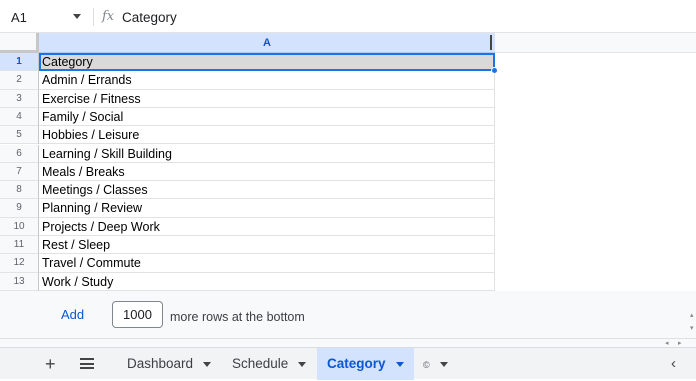 The height and width of the screenshot is (381, 696). What do you see at coordinates (692, 328) in the screenshot?
I see `scroll-down-icon: ▾` at bounding box center [692, 328].